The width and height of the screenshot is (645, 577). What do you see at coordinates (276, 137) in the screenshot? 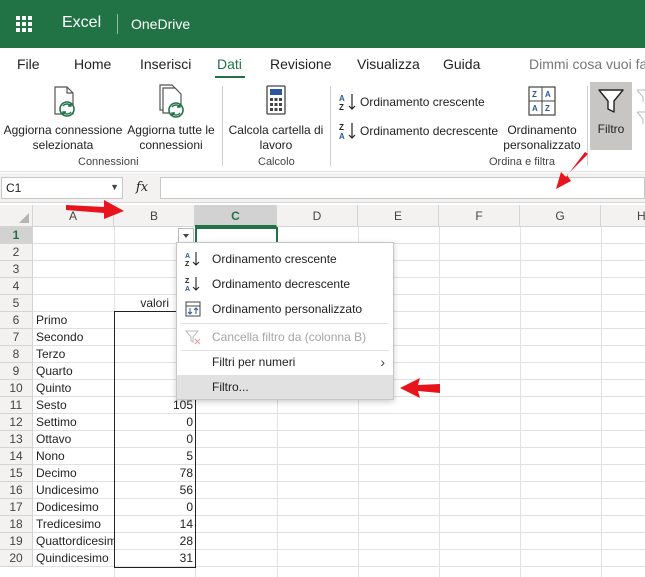
I see `calculate-workbook-label: Calcola cartella di lavoro` at bounding box center [276, 137].